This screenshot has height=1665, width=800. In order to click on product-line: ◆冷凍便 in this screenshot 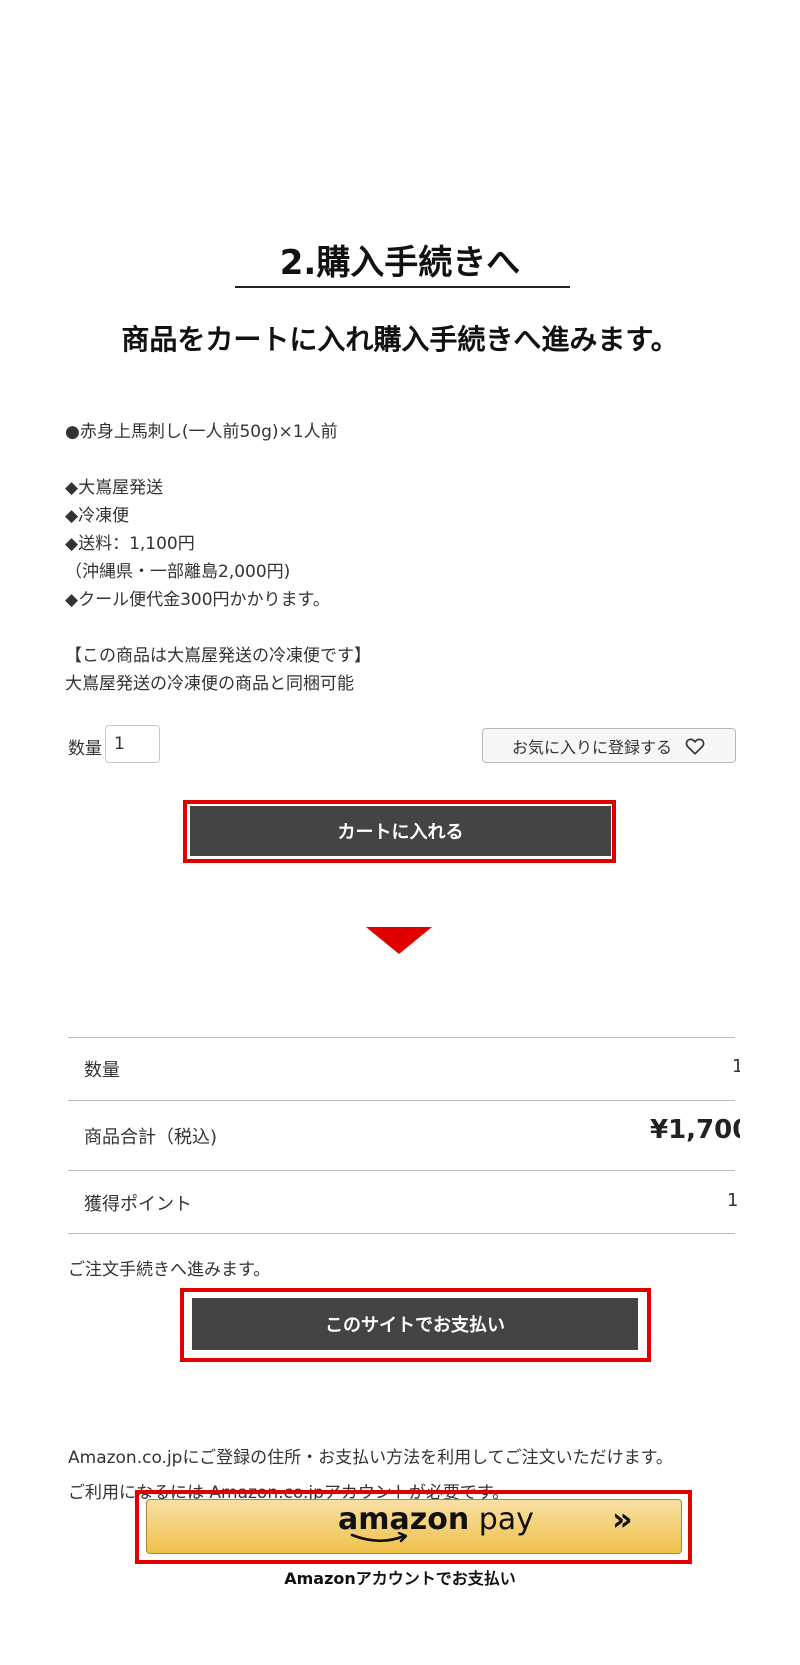, I will do `click(97, 516)`.